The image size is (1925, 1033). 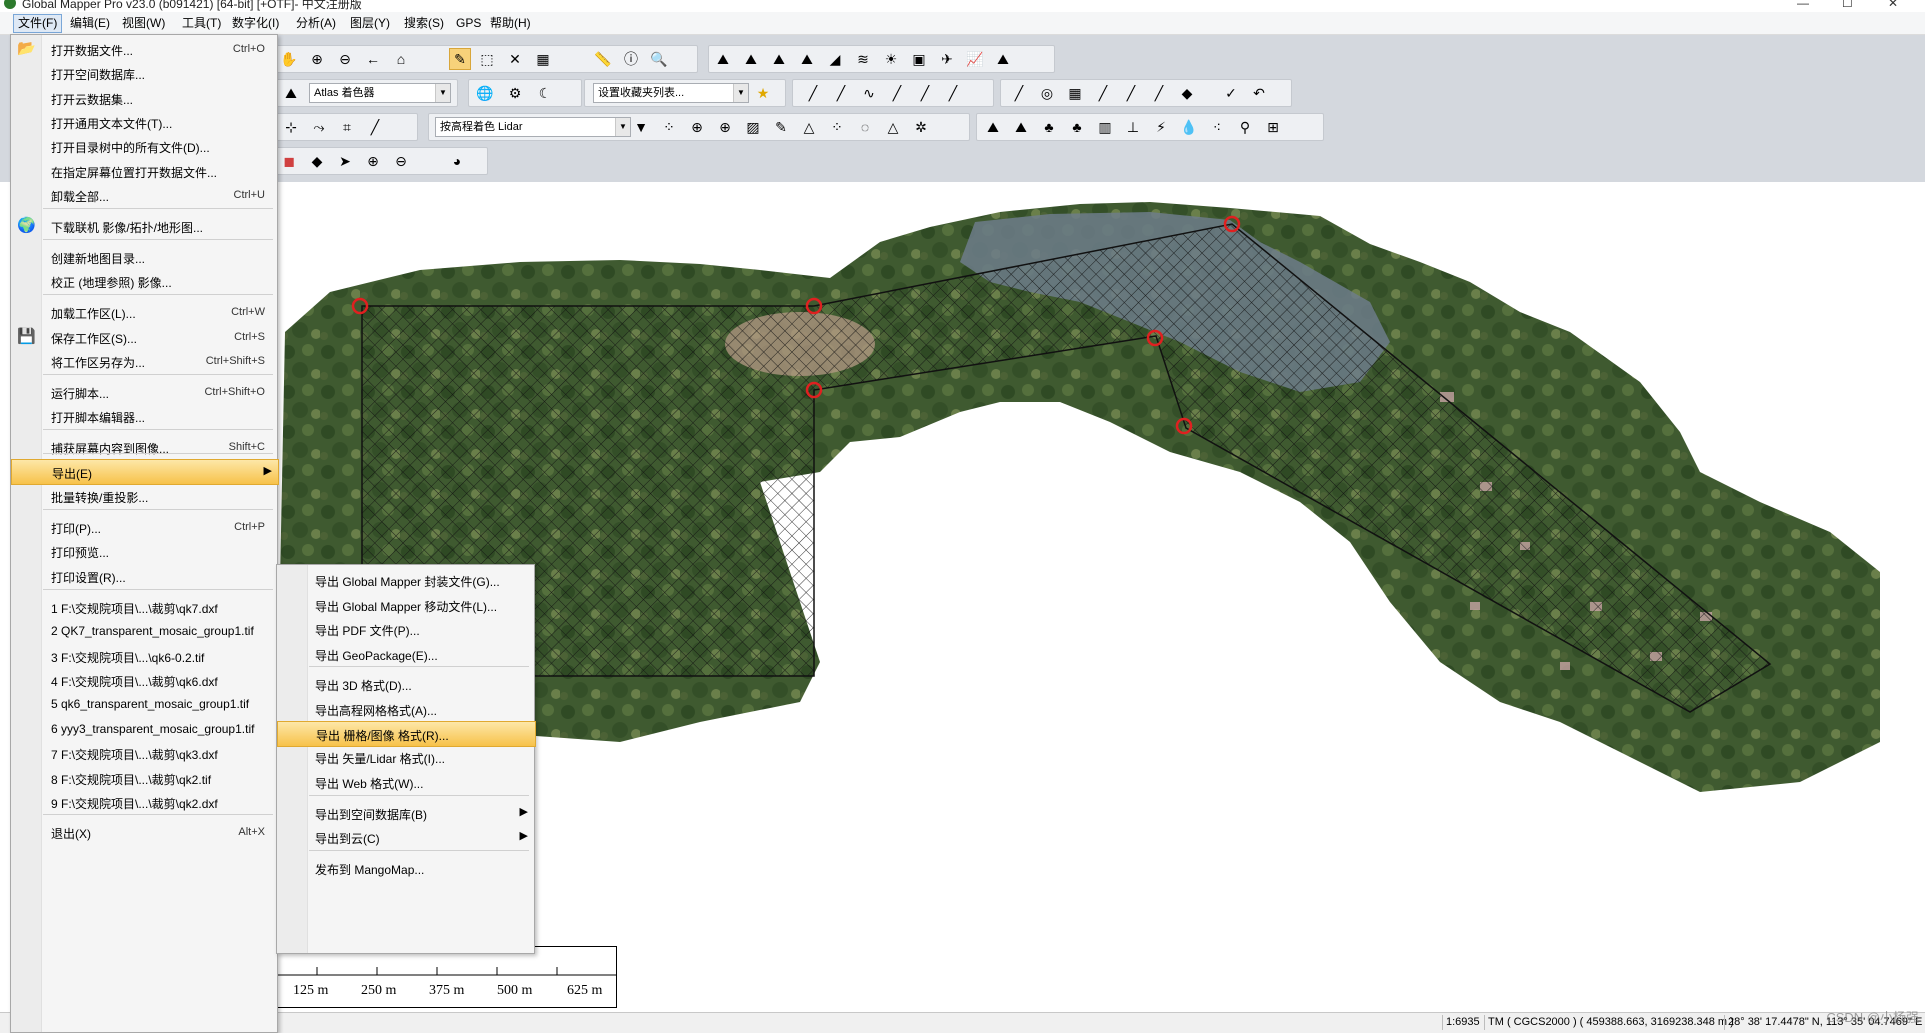 What do you see at coordinates (1003, 59) in the screenshot?
I see `person-terrain-icon: ⛰` at bounding box center [1003, 59].